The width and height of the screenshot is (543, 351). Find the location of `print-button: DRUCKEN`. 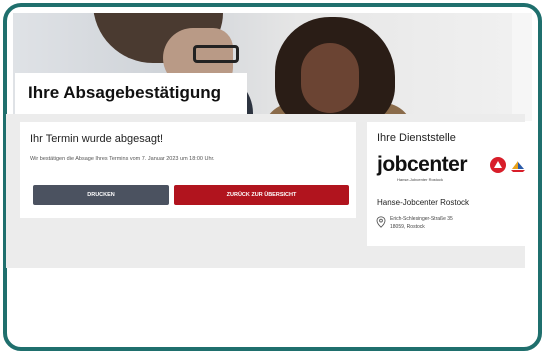

print-button: DRUCKEN is located at coordinates (101, 195).